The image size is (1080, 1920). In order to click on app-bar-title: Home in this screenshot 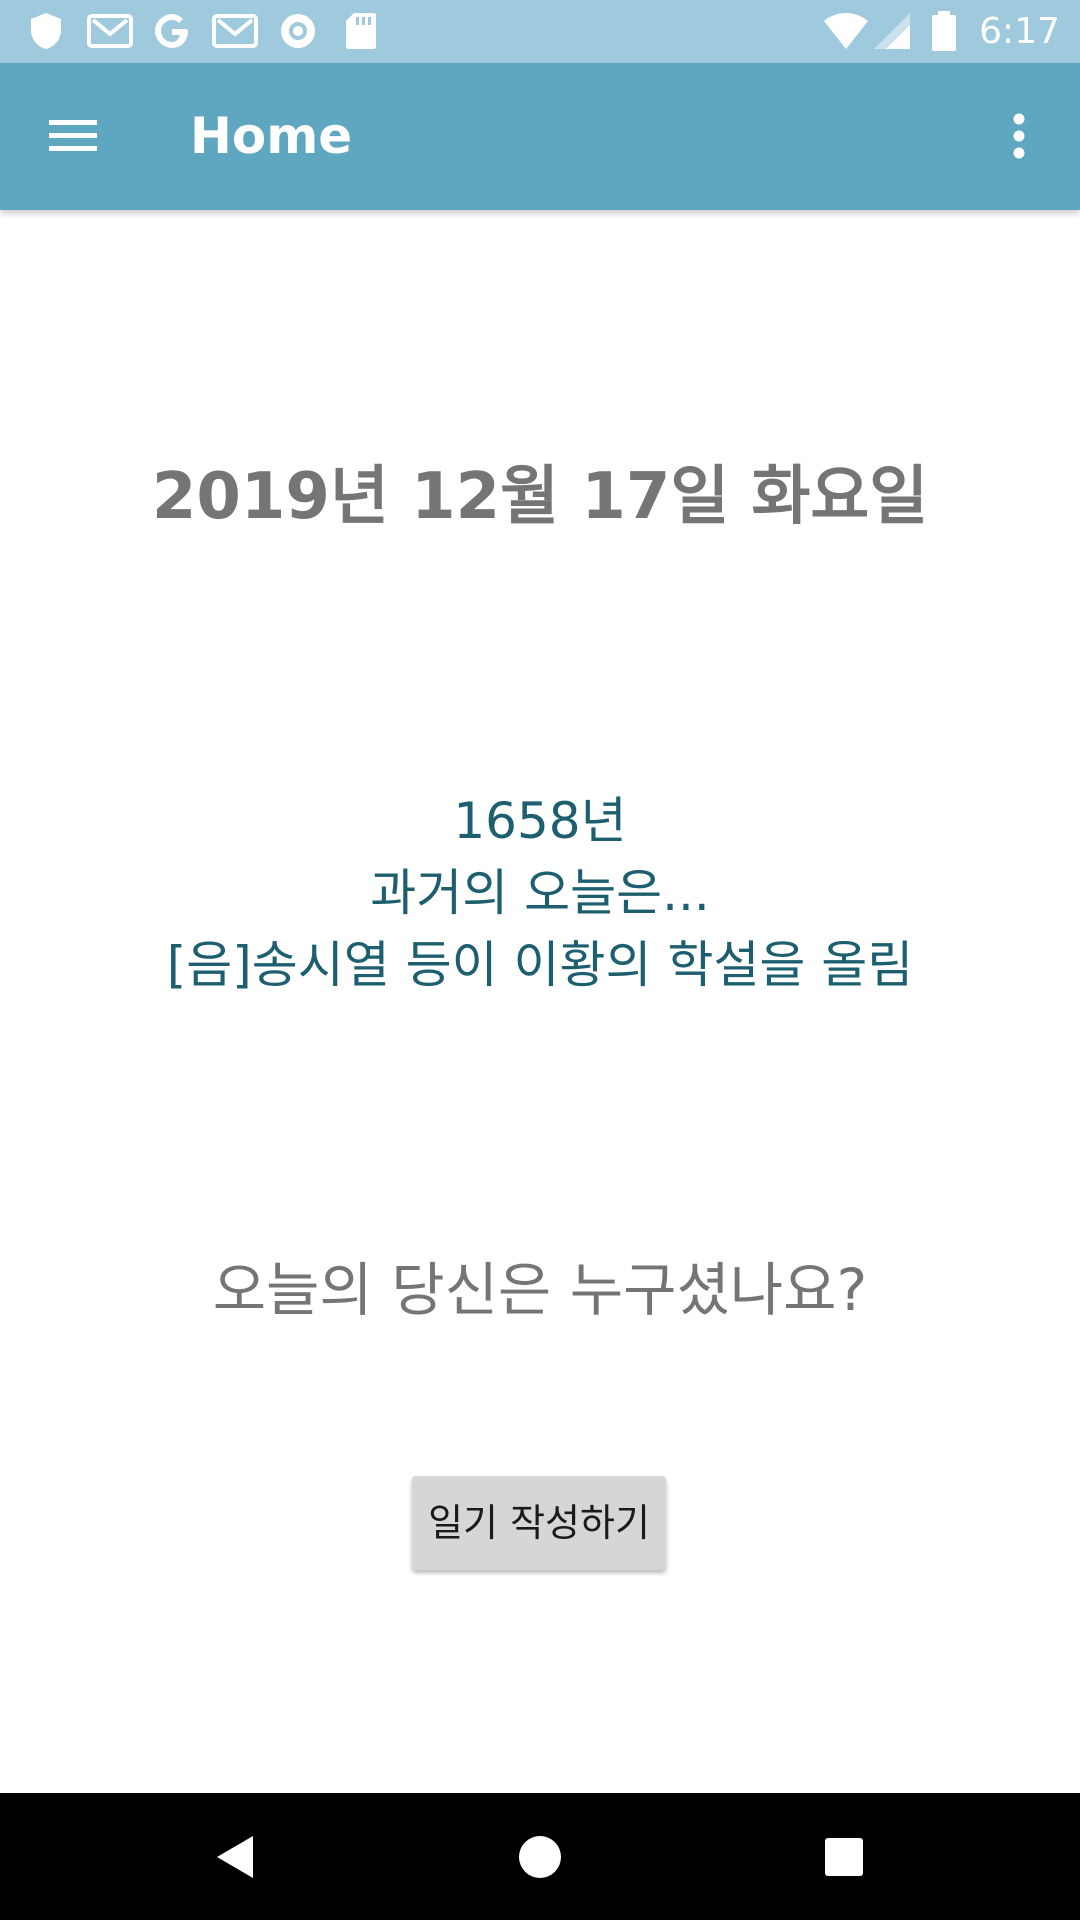, I will do `click(271, 136)`.